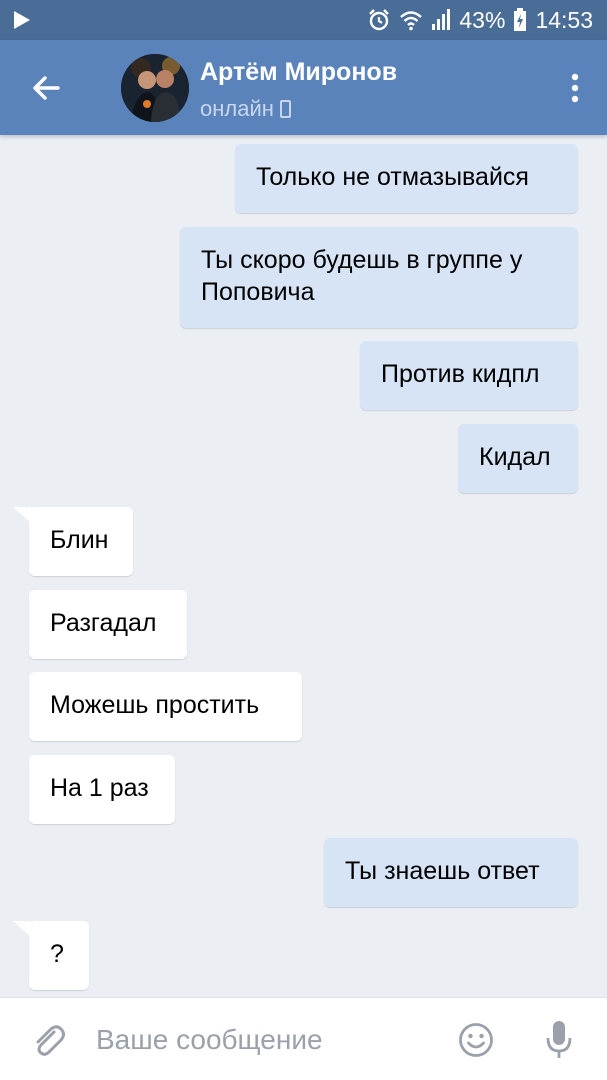 Image resolution: width=607 pixels, height=1080 pixels. I want to click on wifi-icon, so click(411, 21).